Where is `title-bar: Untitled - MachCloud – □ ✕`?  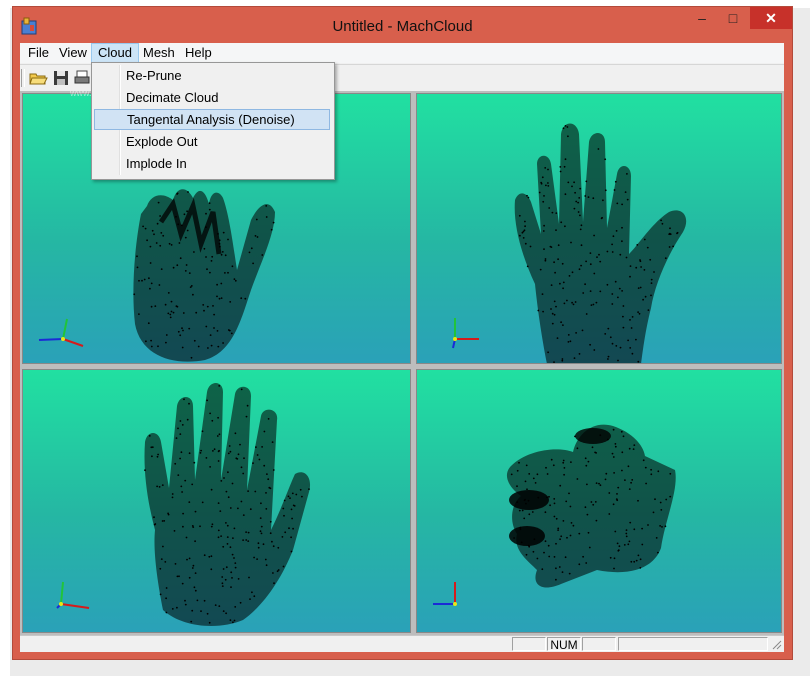
title-bar: Untitled - MachCloud – □ ✕ is located at coordinates (402, 25).